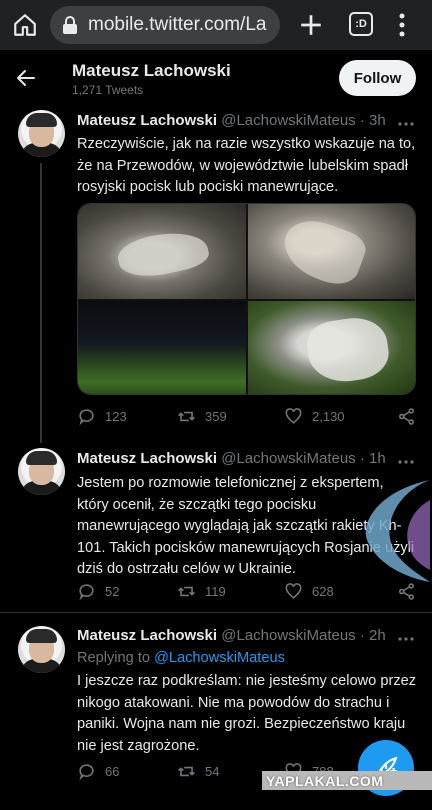 The image size is (432, 810). What do you see at coordinates (303, 120) in the screenshot?
I see `author-handle: @LachowskiMateus · 3h` at bounding box center [303, 120].